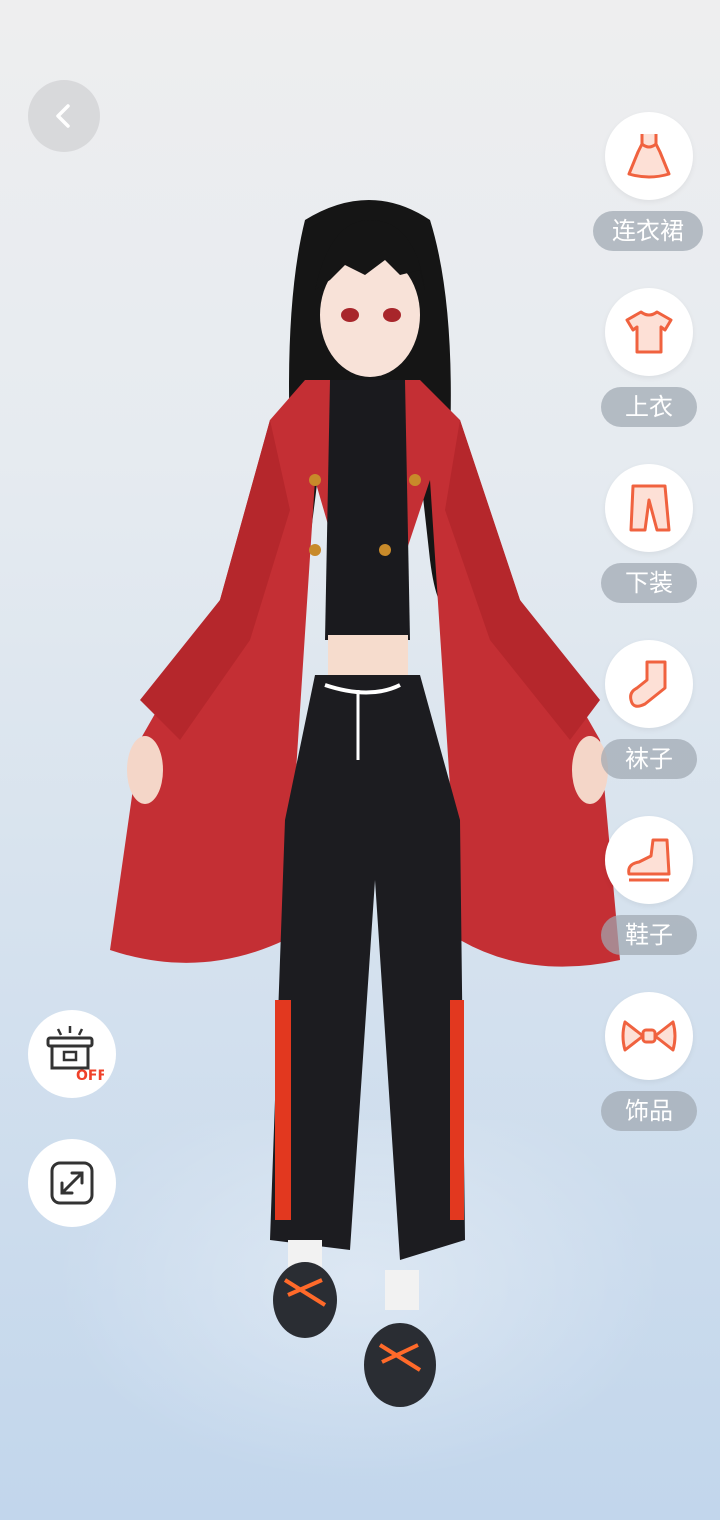  I want to click on menu-item-socks: 袜子, so click(652, 710).